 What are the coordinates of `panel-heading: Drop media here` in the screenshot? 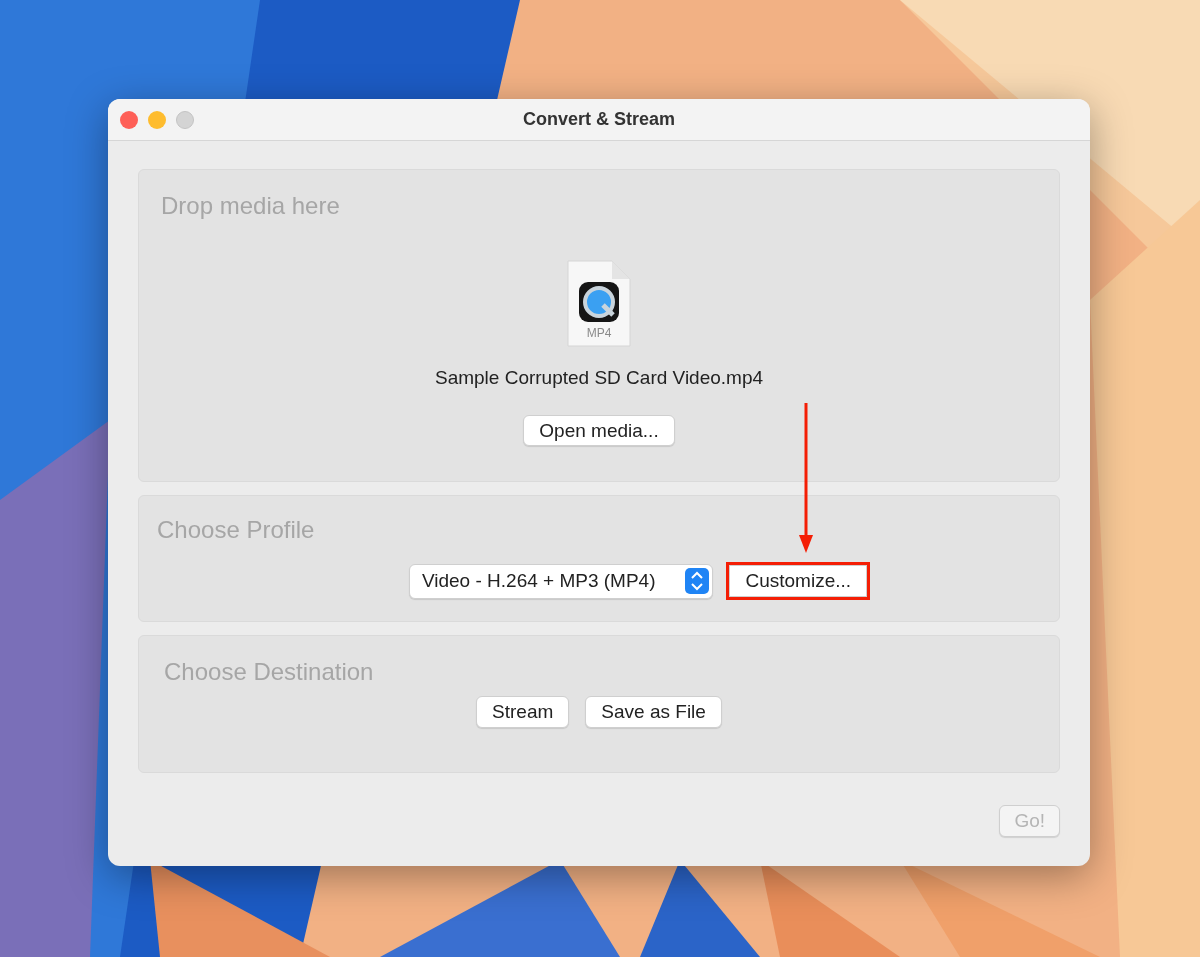 It's located at (251, 206).